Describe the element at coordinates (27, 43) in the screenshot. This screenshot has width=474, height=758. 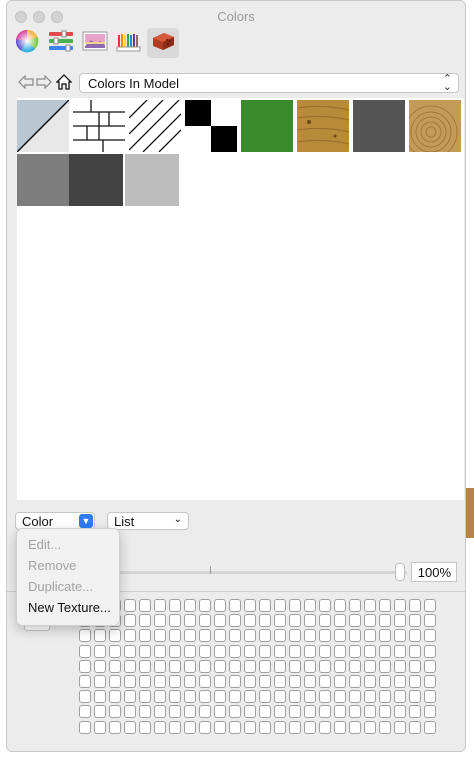
I see `color-wheel-tab` at that location.